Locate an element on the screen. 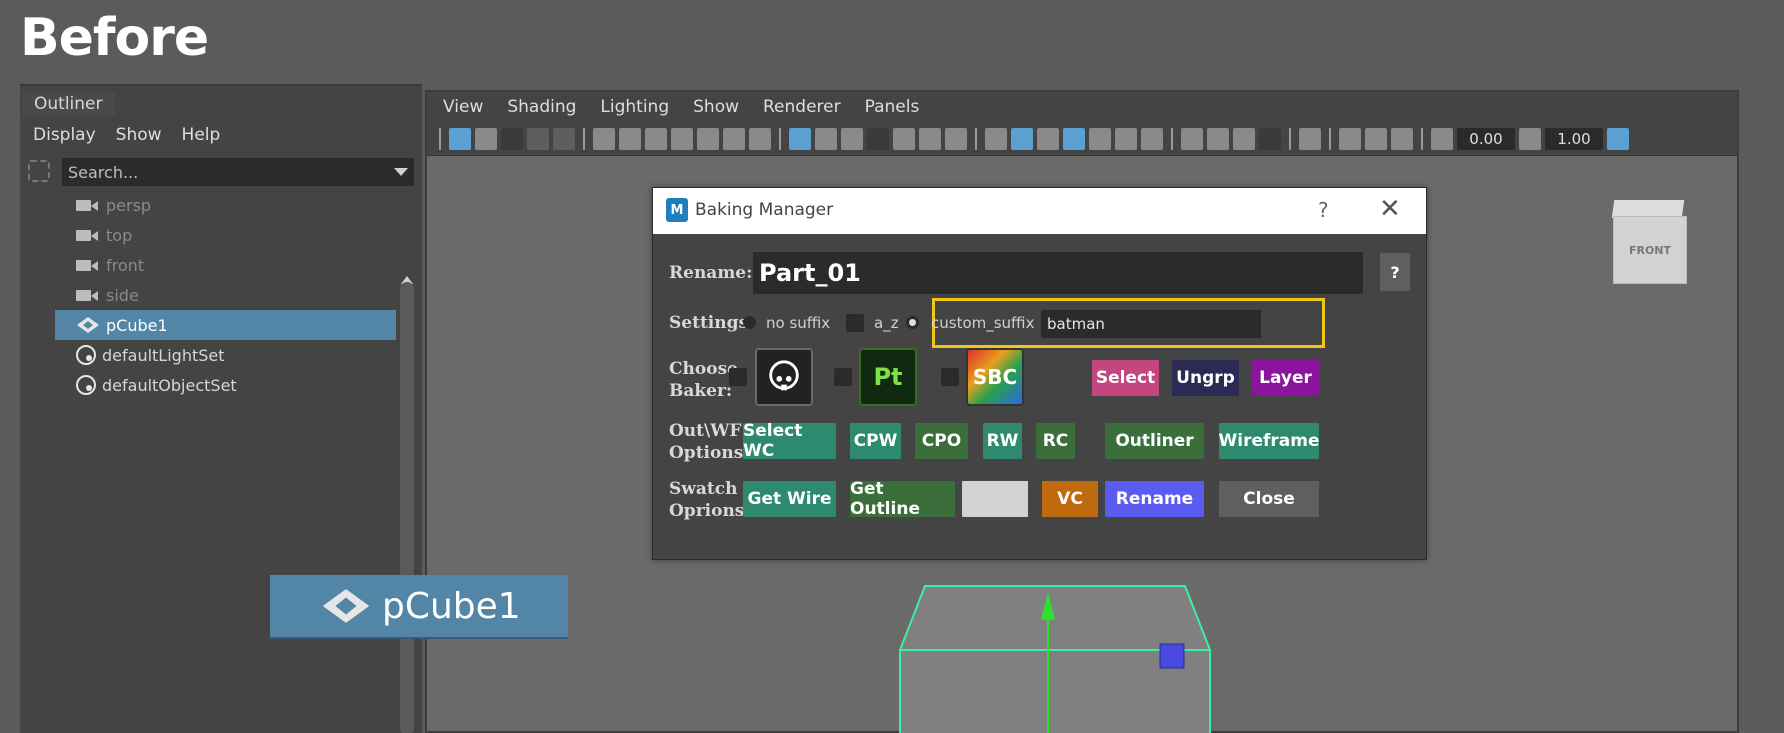  ungrp-button: Ungrp is located at coordinates (1205, 378).